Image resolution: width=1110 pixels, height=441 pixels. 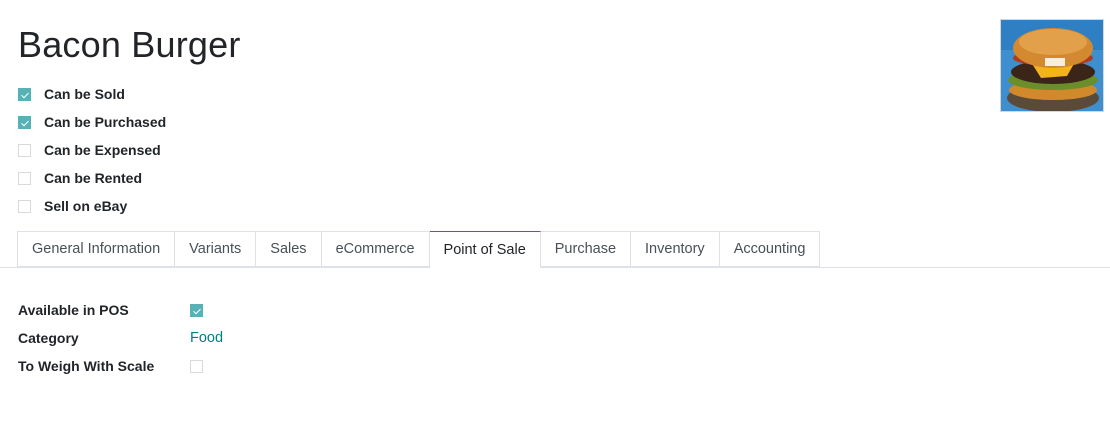 I want to click on field-to-weigh-with-scale: To Weigh With Scale, so click(x=120, y=366).